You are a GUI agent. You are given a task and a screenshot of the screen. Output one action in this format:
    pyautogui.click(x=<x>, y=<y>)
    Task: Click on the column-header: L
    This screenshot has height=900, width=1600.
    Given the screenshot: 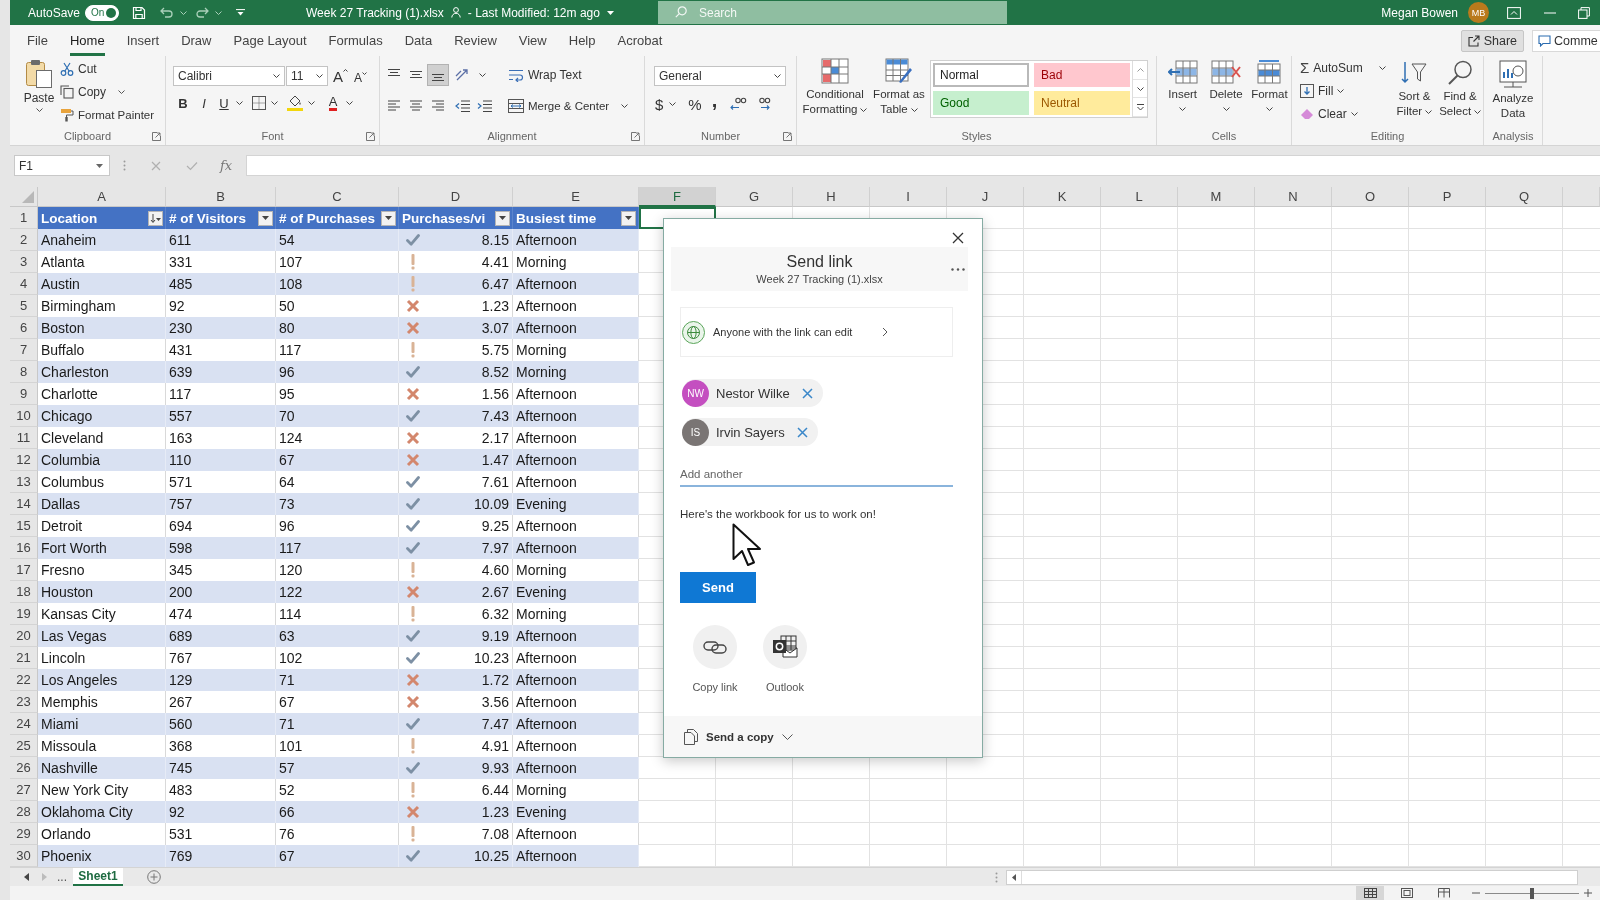 What is the action you would take?
    pyautogui.click(x=1139, y=197)
    